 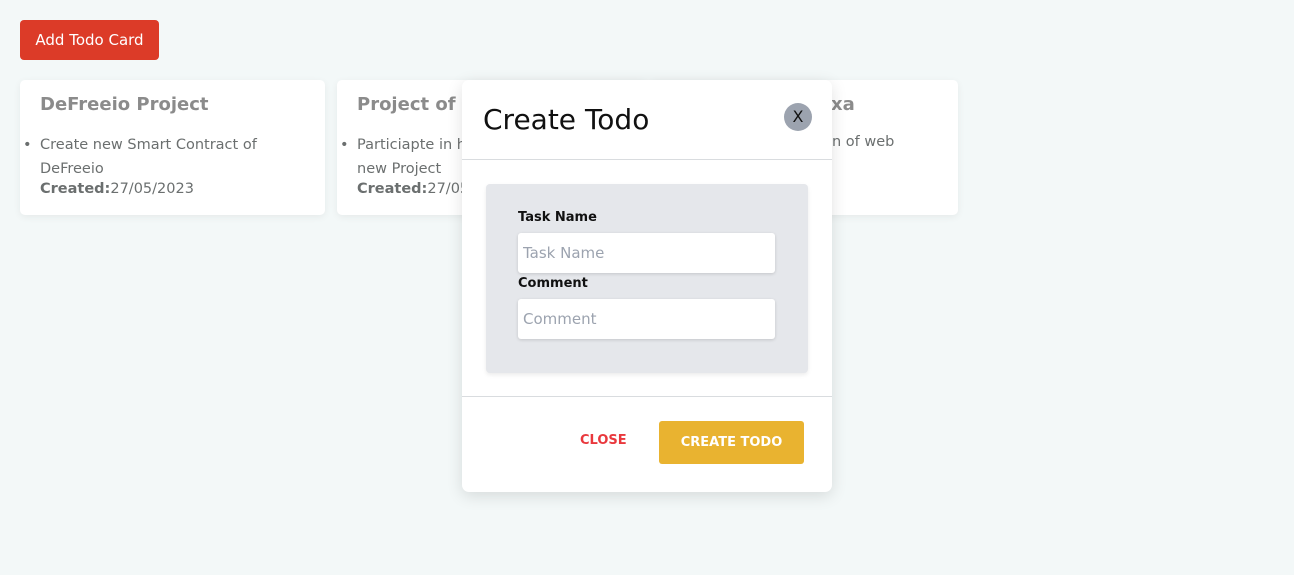 What do you see at coordinates (646, 319) in the screenshot?
I see `comment-input` at bounding box center [646, 319].